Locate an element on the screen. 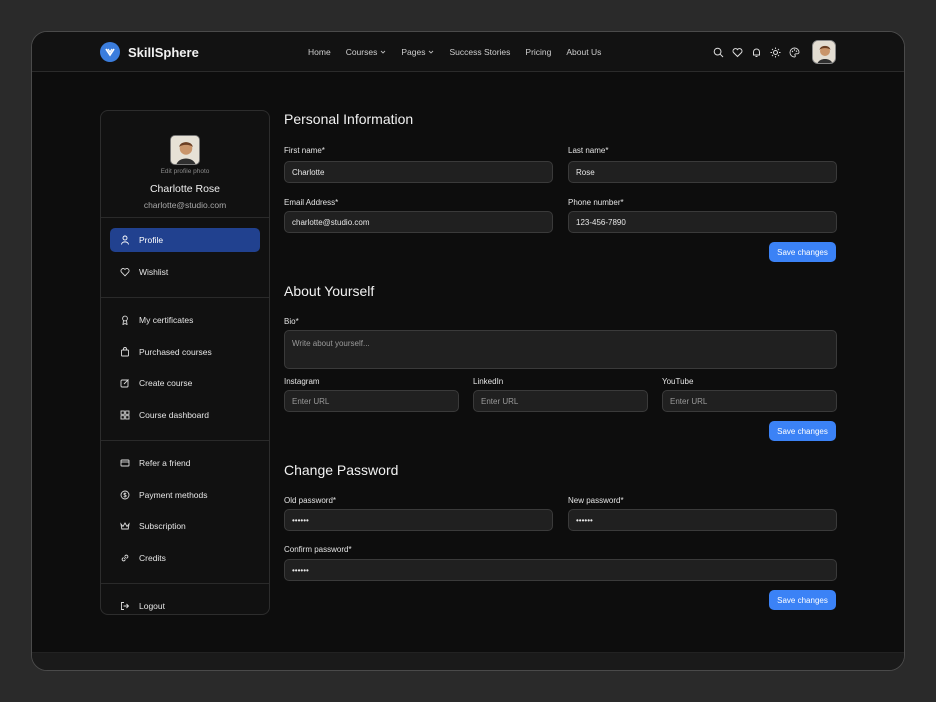 This screenshot has width=936, height=702. save-password-button: Save changes is located at coordinates (802, 600).